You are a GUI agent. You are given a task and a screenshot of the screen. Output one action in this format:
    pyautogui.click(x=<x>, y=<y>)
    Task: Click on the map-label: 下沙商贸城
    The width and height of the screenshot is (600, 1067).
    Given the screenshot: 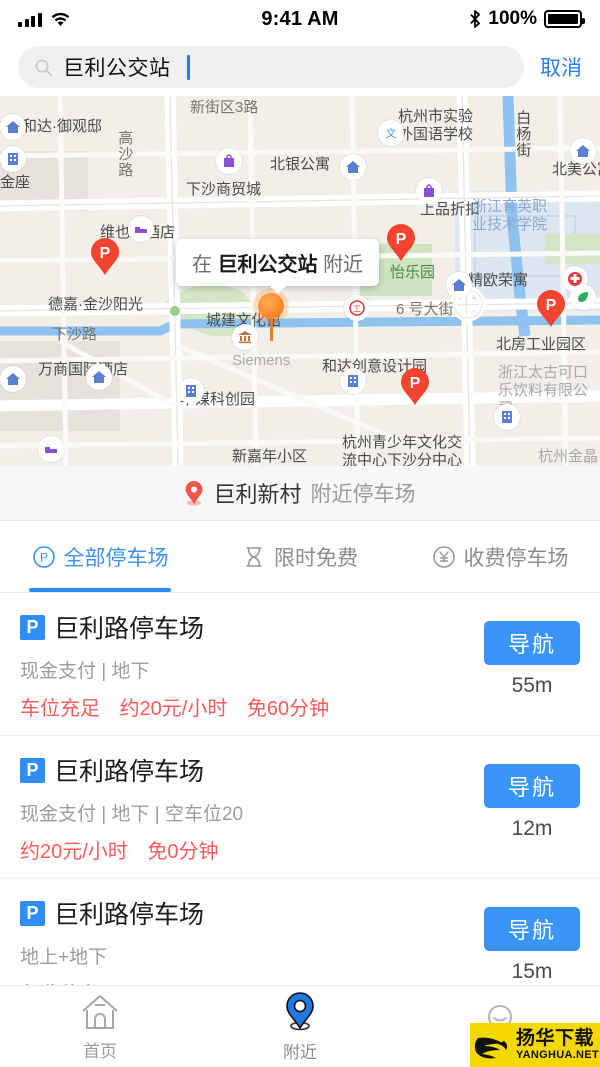 What is the action you would take?
    pyautogui.click(x=224, y=189)
    